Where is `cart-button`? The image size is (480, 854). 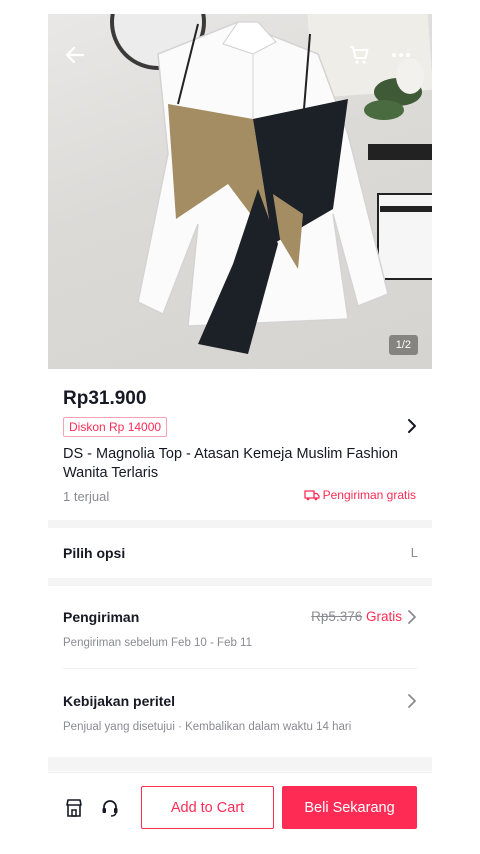 cart-button is located at coordinates (359, 55).